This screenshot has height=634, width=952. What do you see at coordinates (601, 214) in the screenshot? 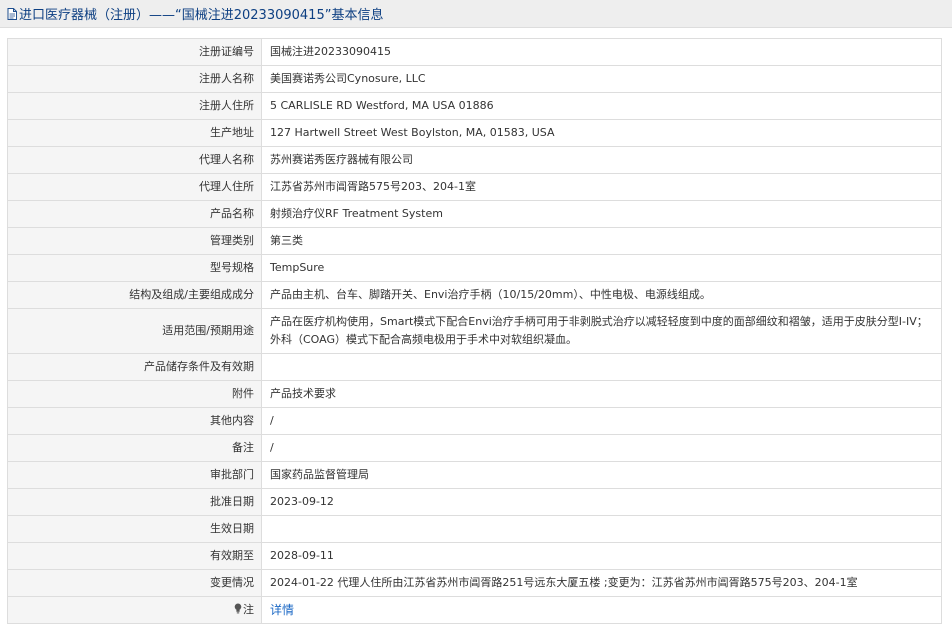
I see `field-value-product-name: 射频治疗仪RF Treatment System` at bounding box center [601, 214].